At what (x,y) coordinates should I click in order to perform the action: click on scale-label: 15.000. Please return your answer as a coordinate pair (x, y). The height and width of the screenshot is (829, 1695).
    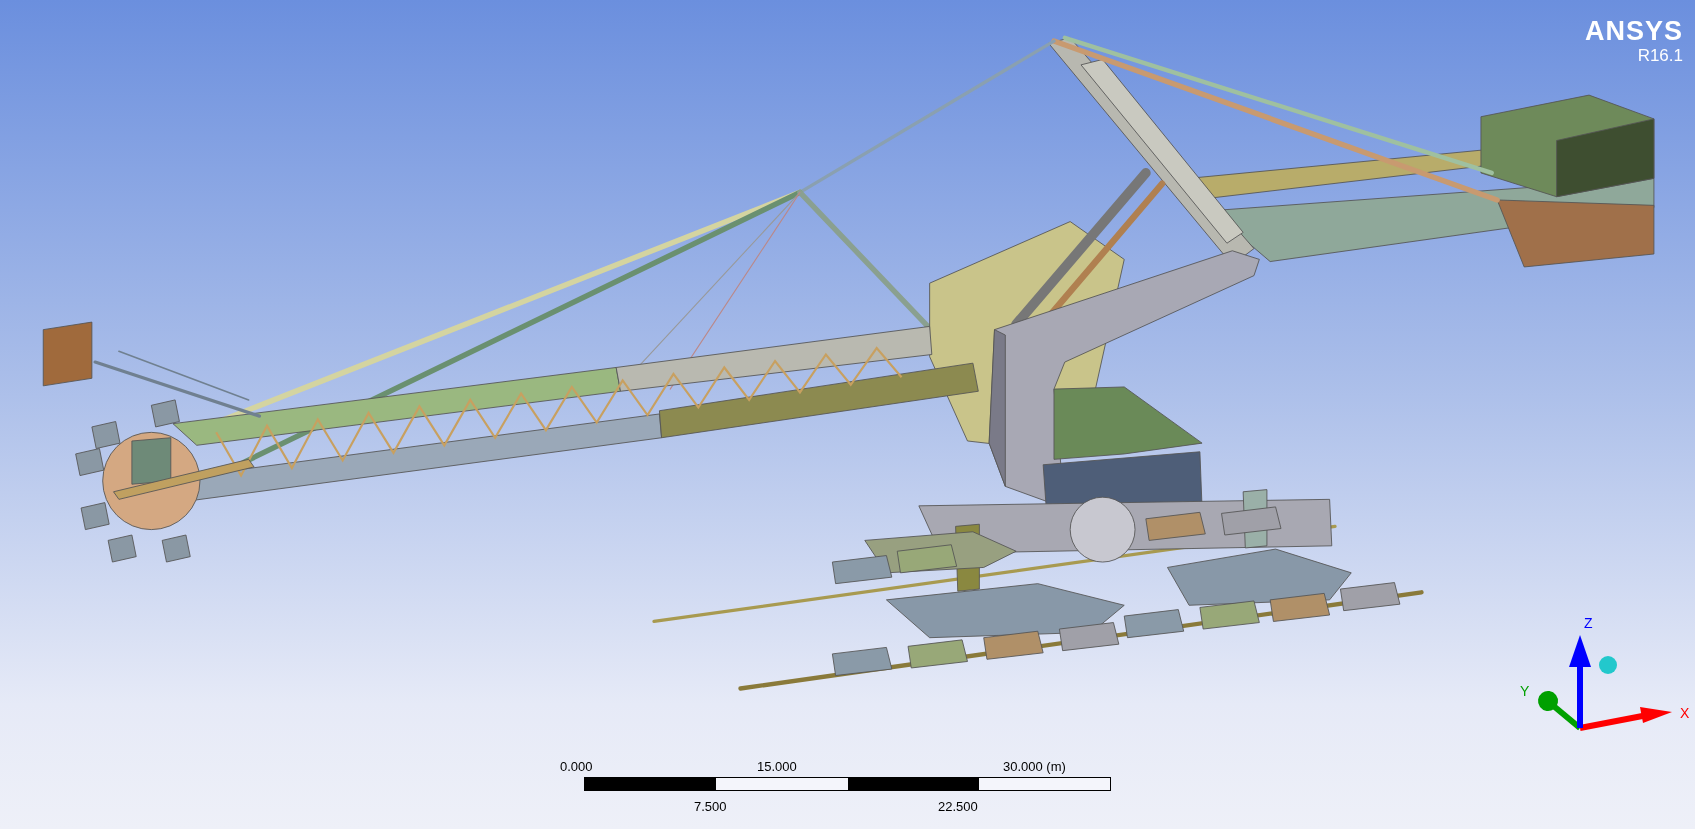
    Looking at the image, I should click on (777, 766).